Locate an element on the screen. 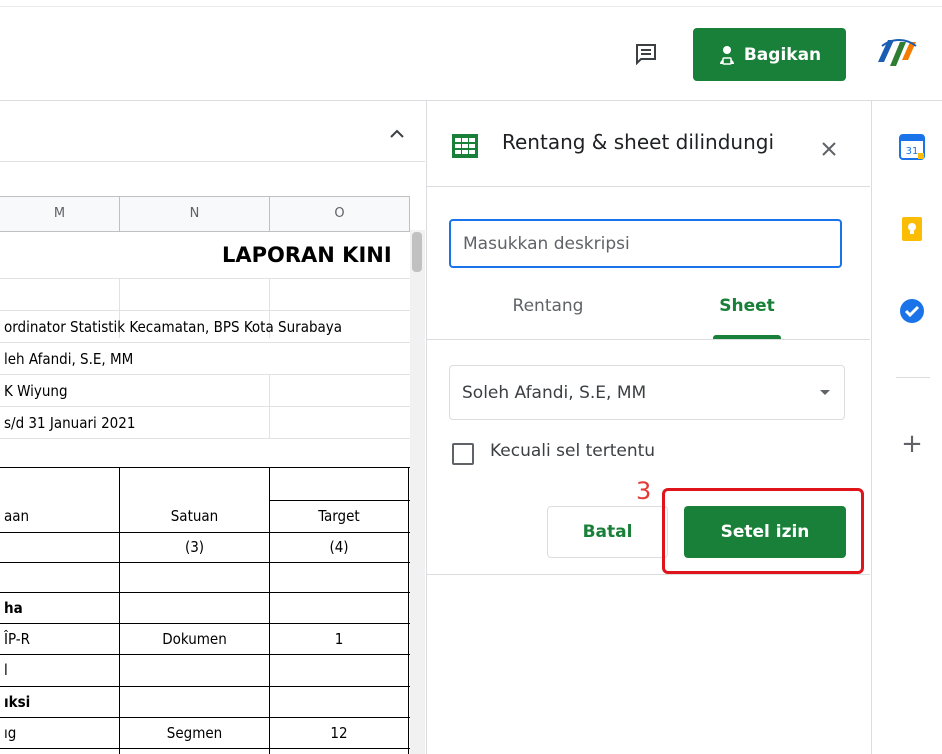  except-cells-label: Kecuali sel tertentu is located at coordinates (572, 451).